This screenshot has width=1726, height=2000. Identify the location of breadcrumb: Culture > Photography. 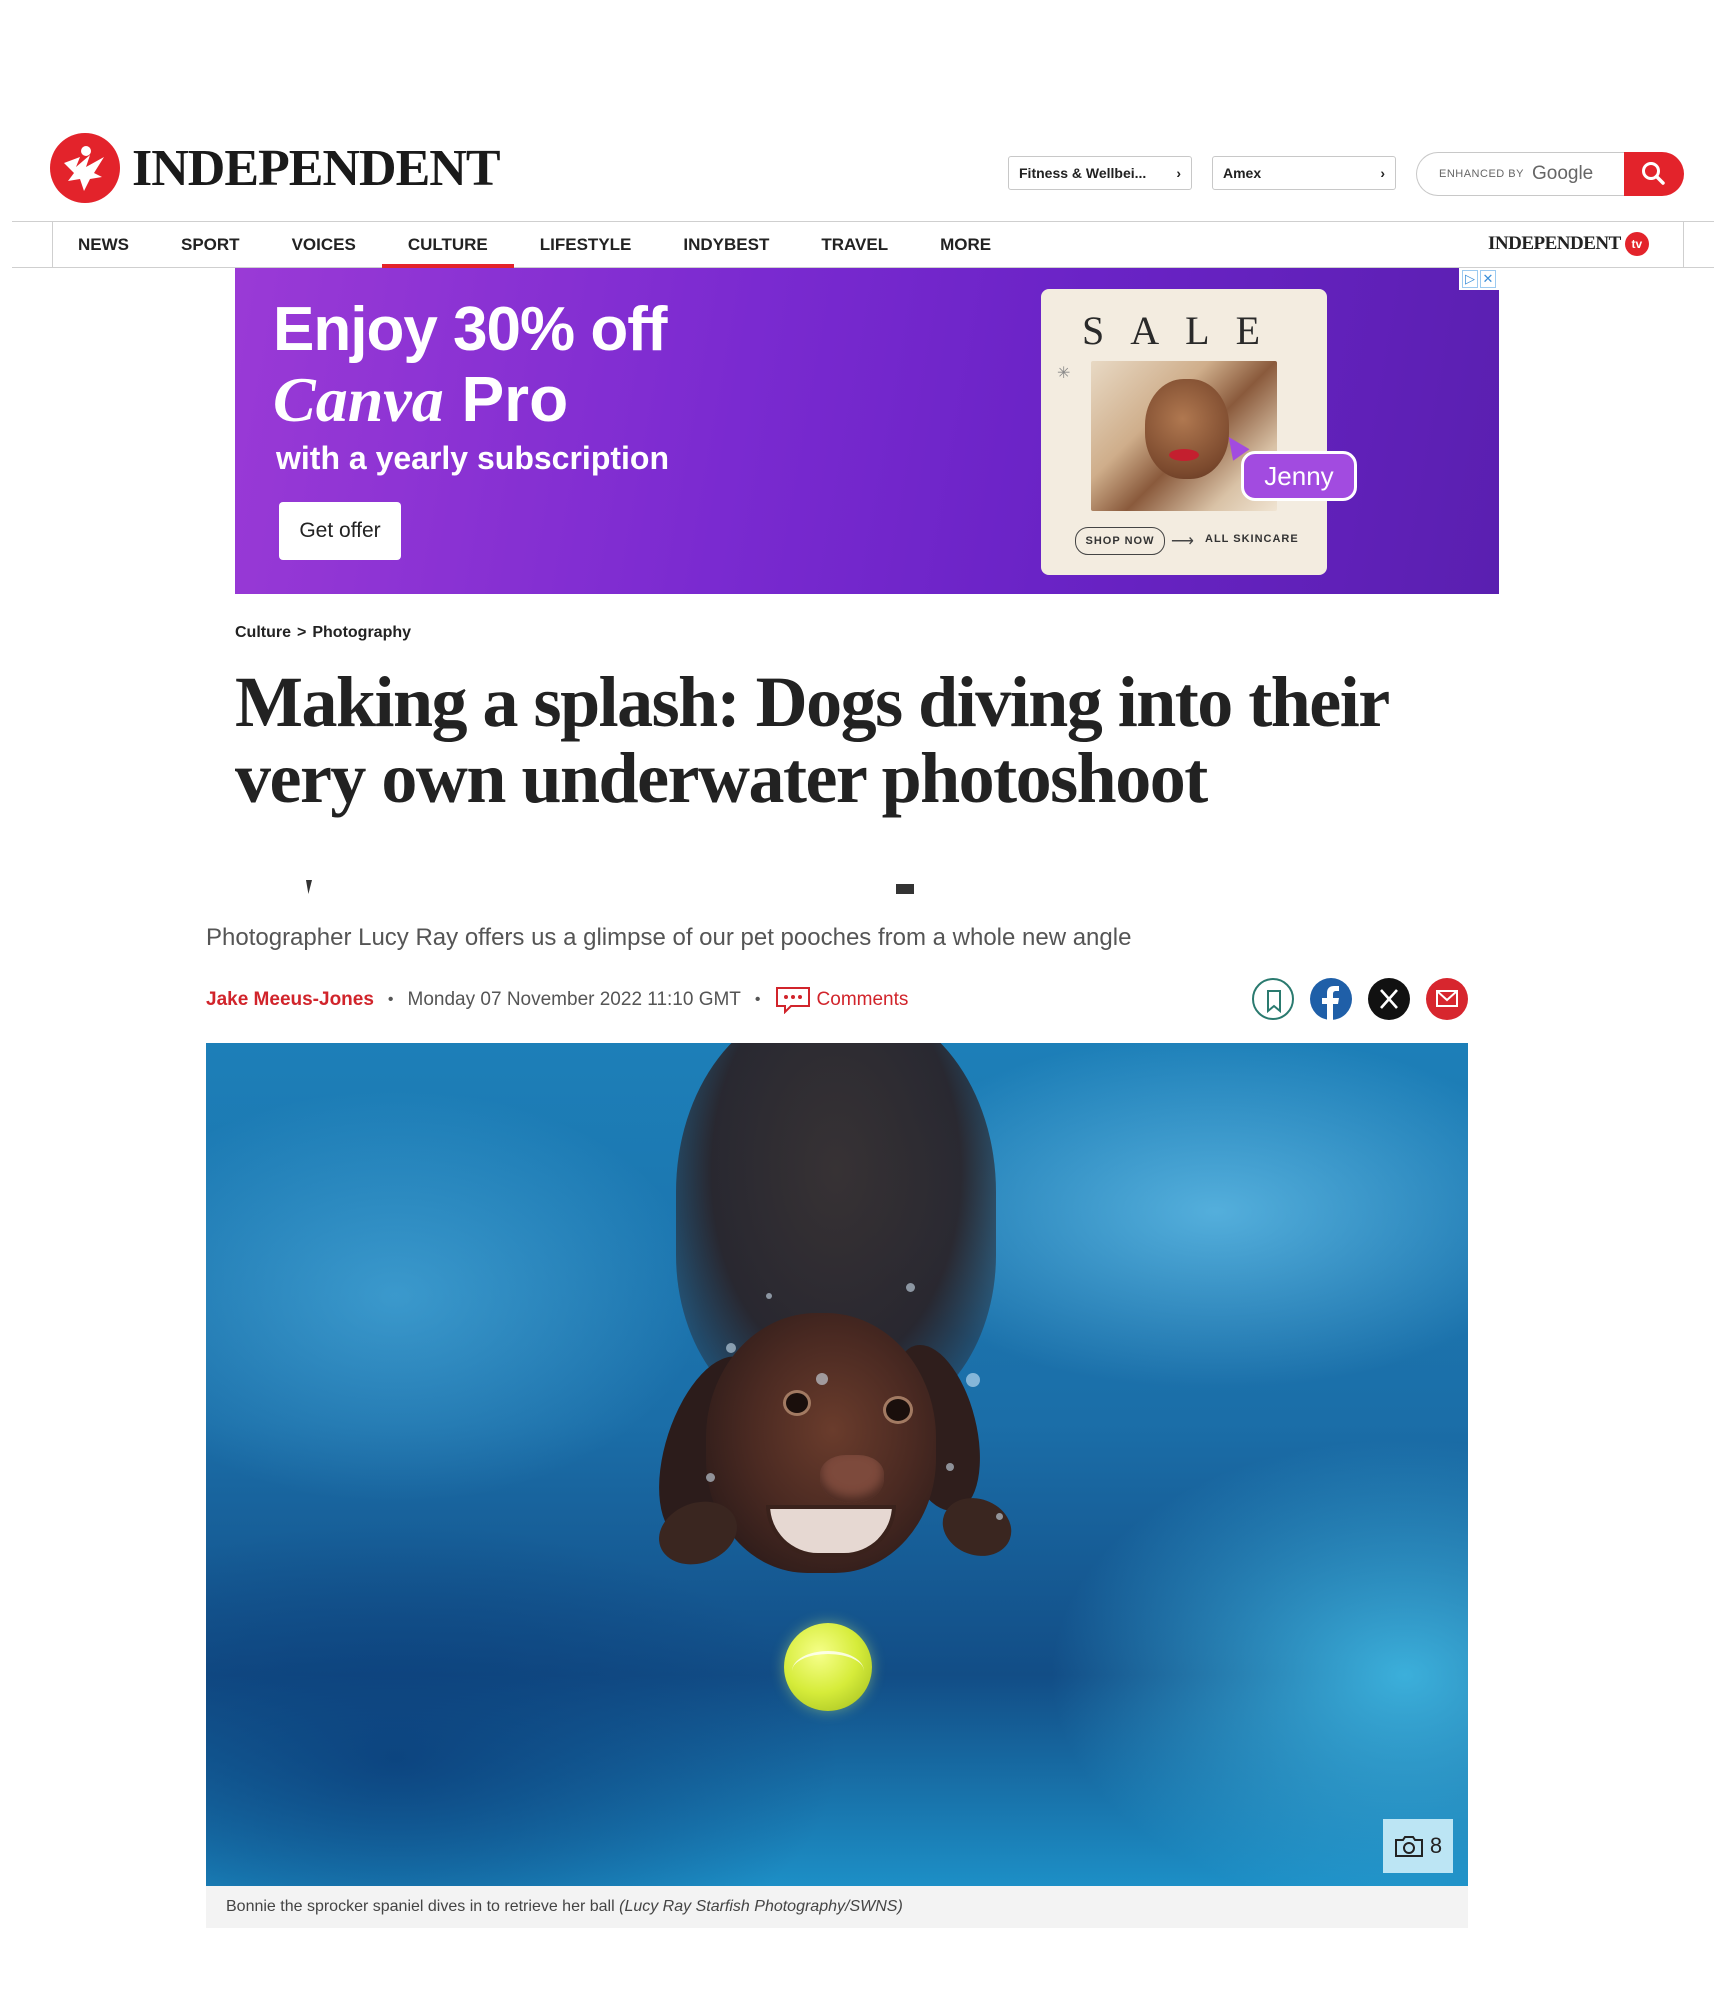
(323, 633).